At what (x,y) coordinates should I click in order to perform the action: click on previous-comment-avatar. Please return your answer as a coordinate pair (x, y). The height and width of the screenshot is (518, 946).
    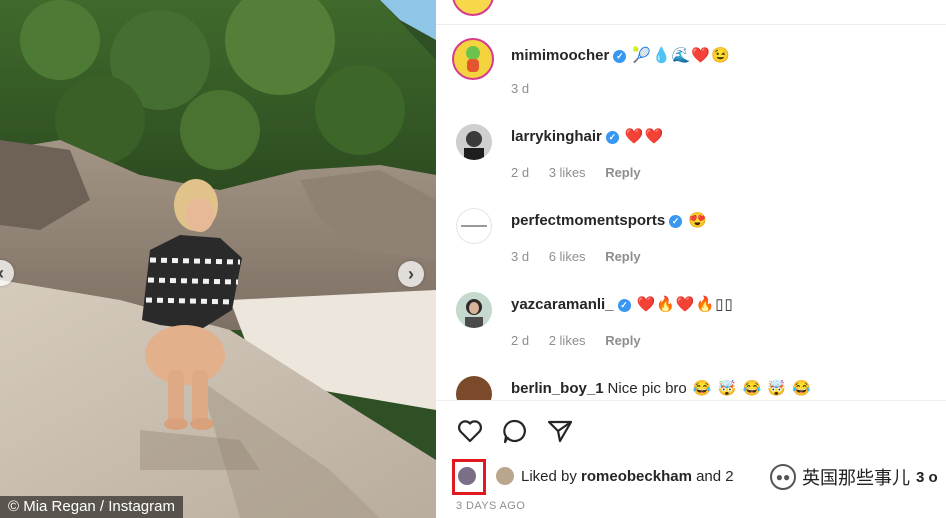
    Looking at the image, I should click on (473, 8).